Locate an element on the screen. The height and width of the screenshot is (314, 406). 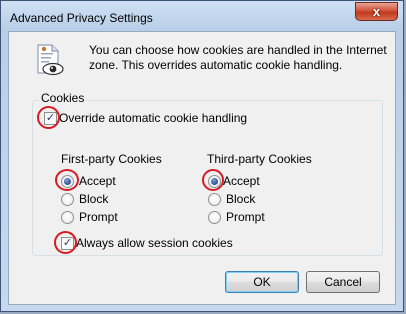
first-party-block-radio: Block is located at coordinates (84, 199).